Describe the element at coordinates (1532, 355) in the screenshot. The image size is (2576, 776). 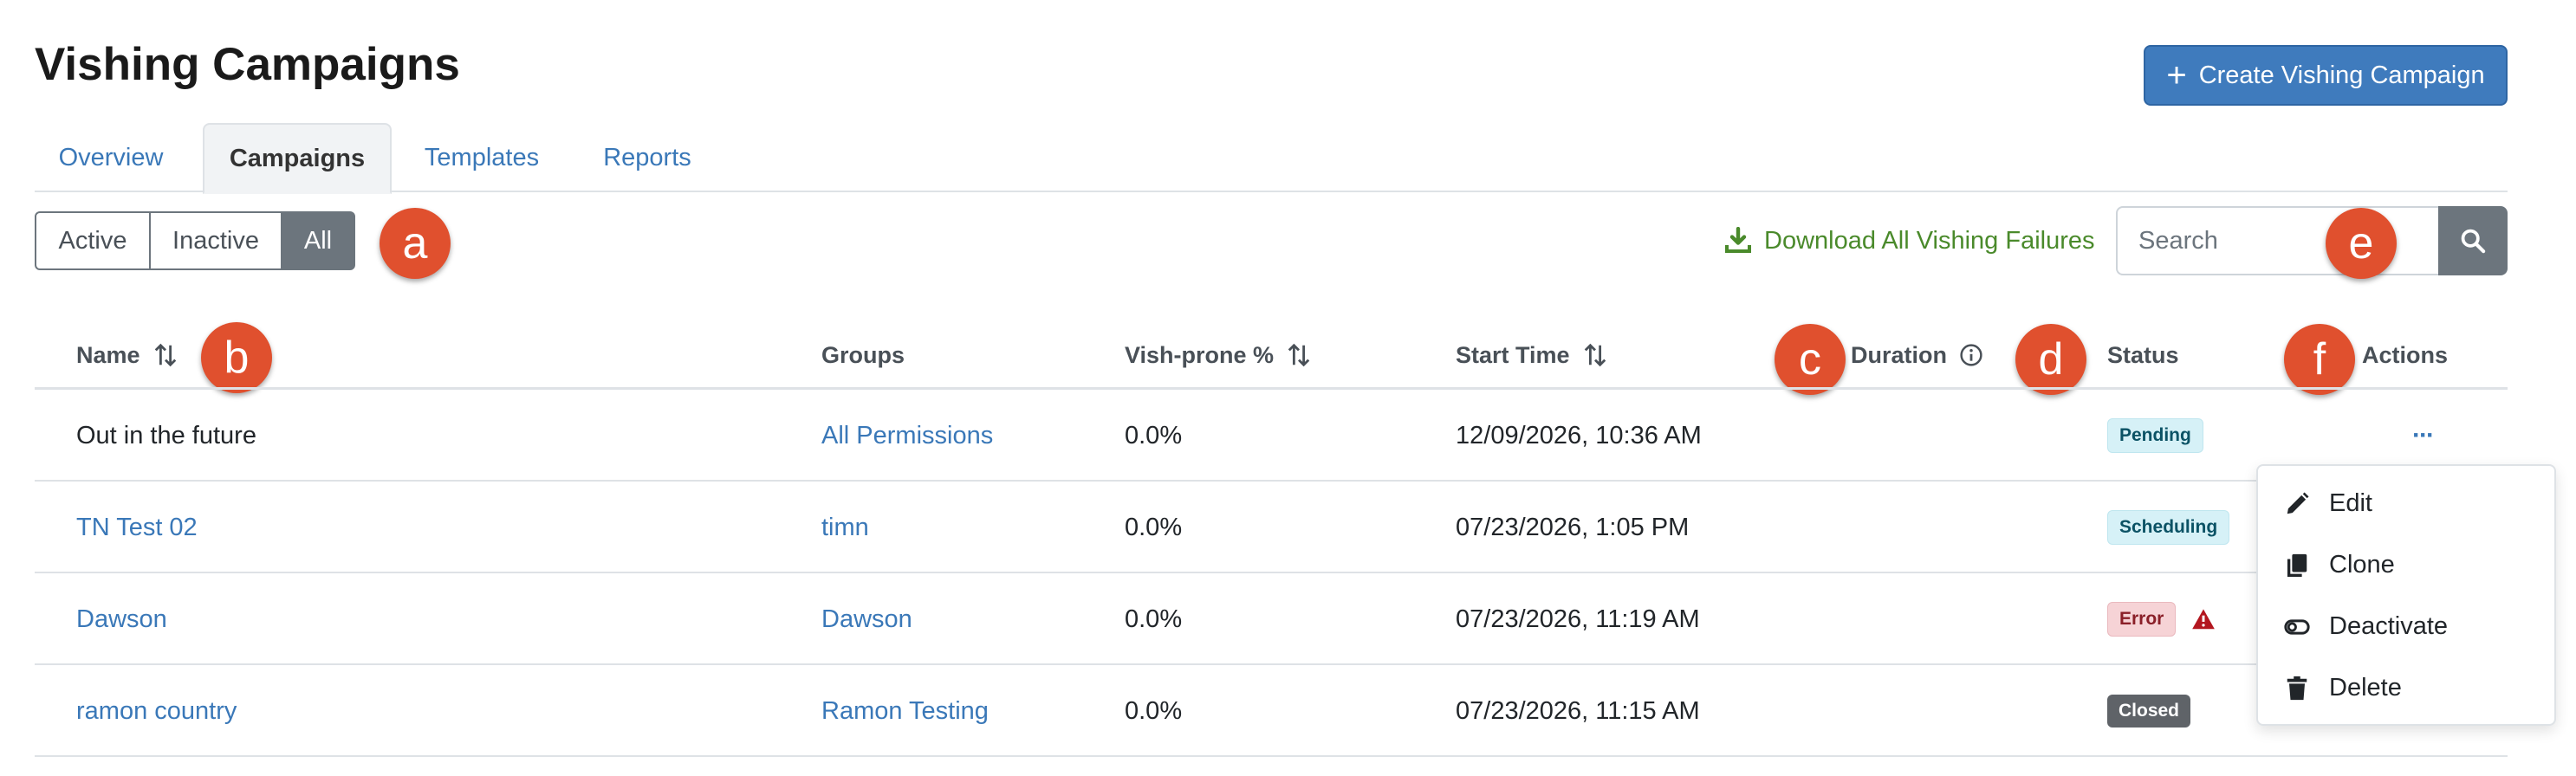
I see `column-header-start-time: Start Time` at that location.